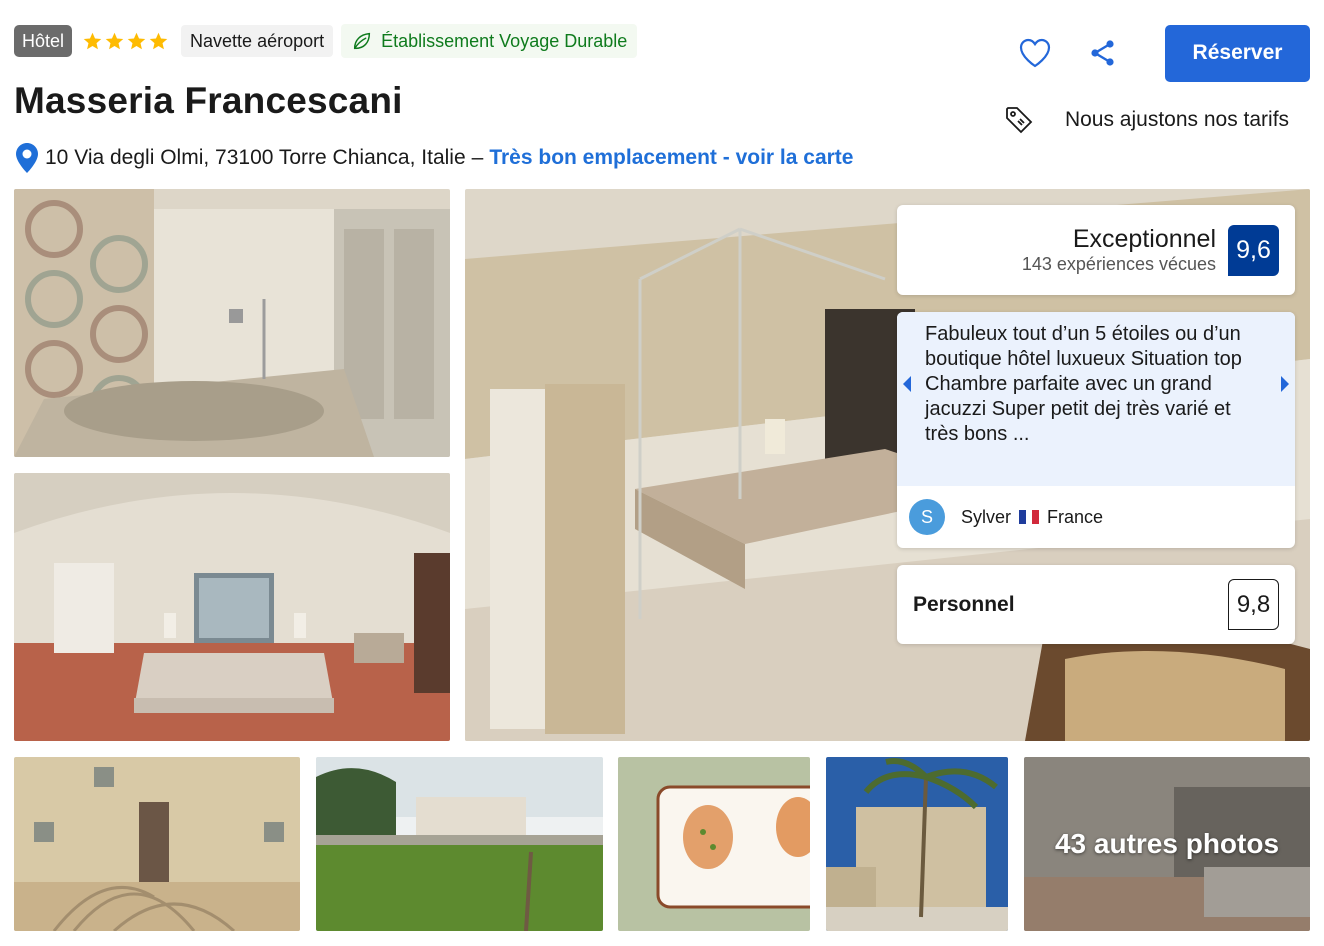 Image resolution: width=1324 pixels, height=946 pixels. I want to click on photo-pastries, so click(714, 844).